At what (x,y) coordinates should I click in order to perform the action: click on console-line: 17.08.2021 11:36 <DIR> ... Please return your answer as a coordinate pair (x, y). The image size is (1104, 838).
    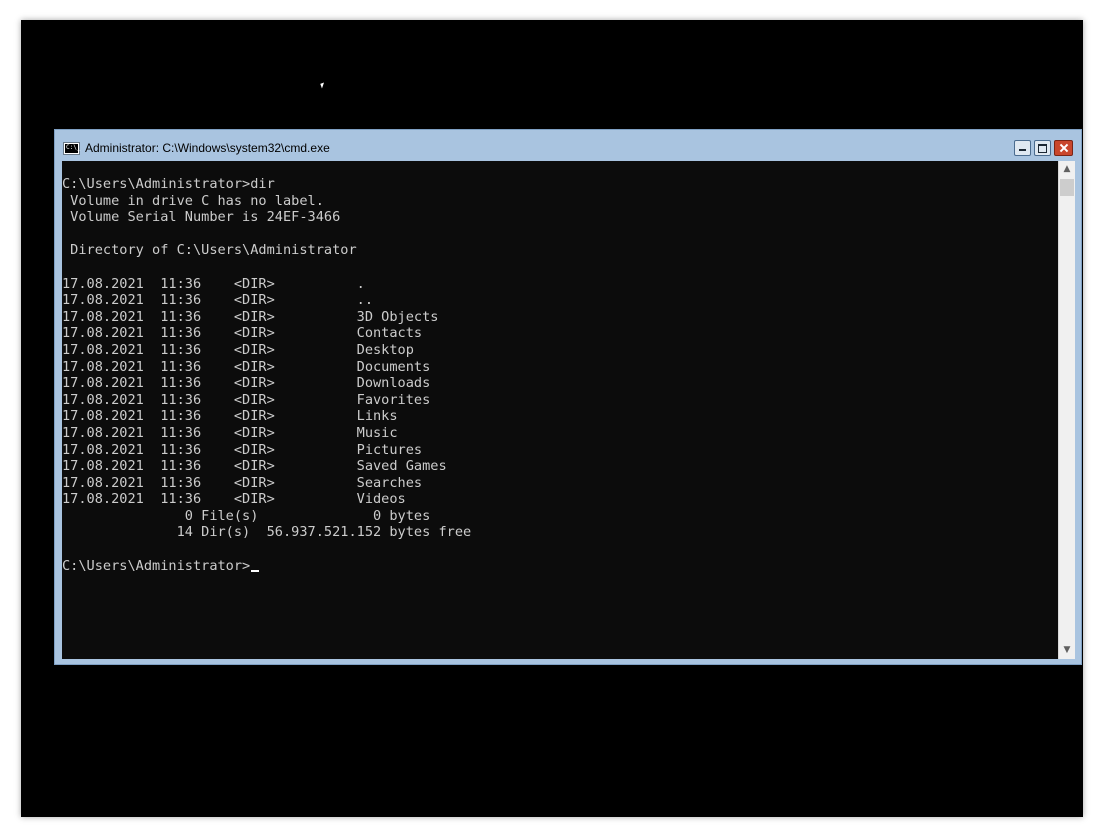
    Looking at the image, I should click on (217, 300).